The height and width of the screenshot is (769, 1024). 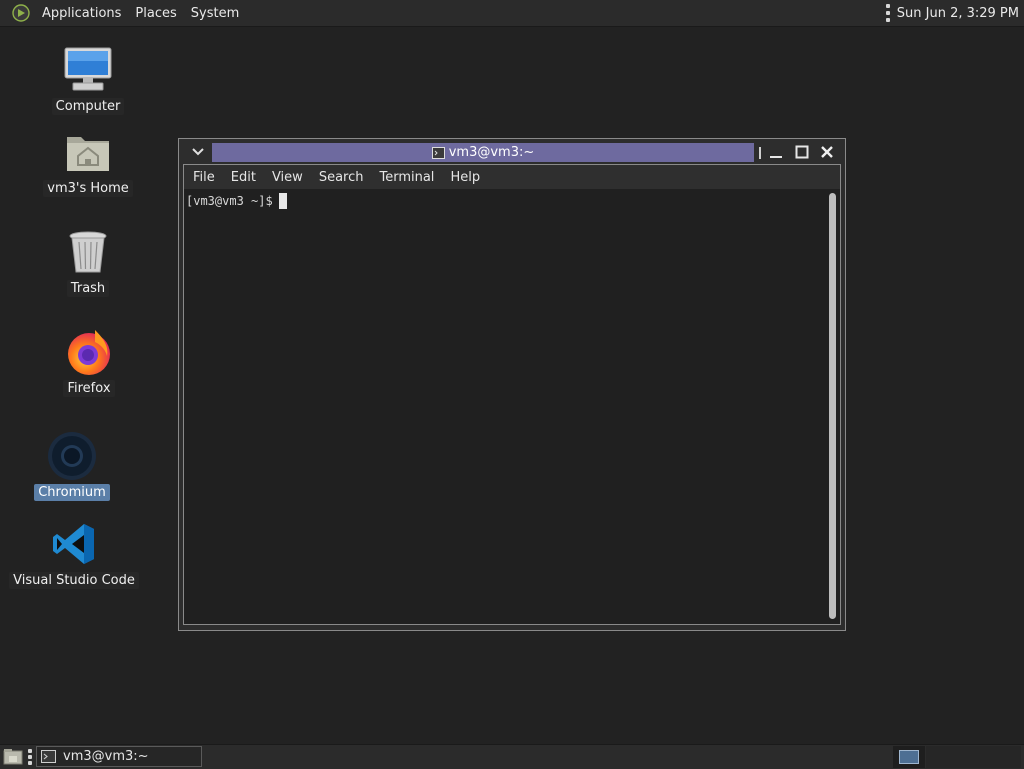 What do you see at coordinates (74, 580) in the screenshot?
I see `desktop-icon-label: Visual Studio Code` at bounding box center [74, 580].